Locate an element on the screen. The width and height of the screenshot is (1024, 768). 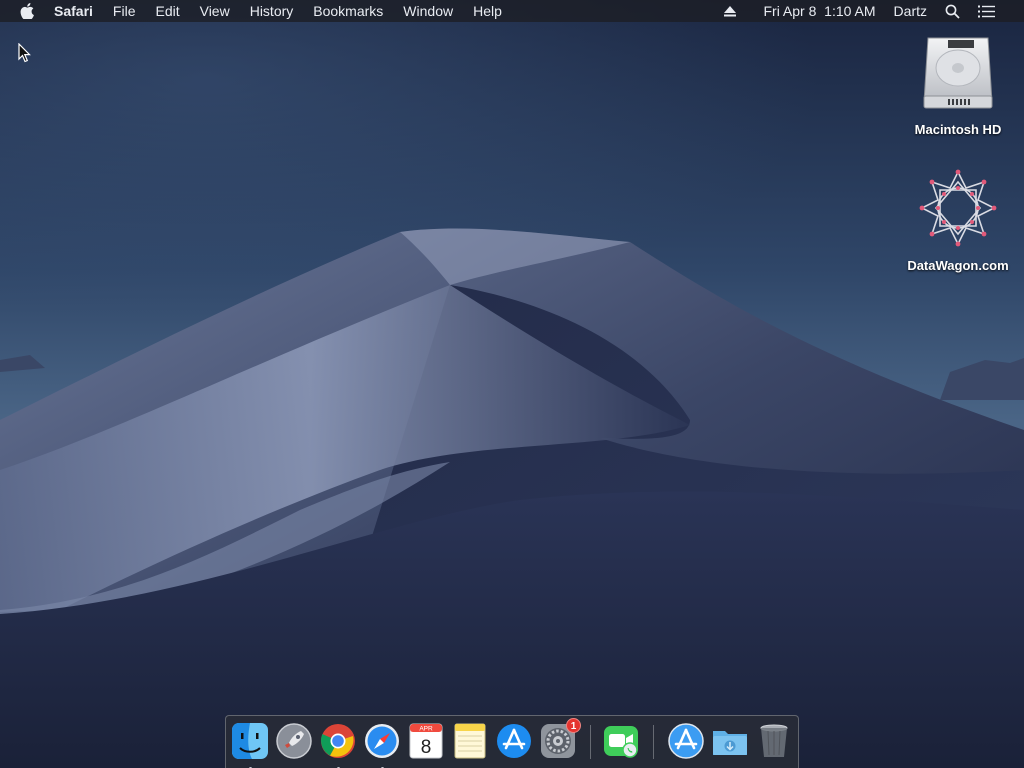
safari-icon is located at coordinates (382, 741).